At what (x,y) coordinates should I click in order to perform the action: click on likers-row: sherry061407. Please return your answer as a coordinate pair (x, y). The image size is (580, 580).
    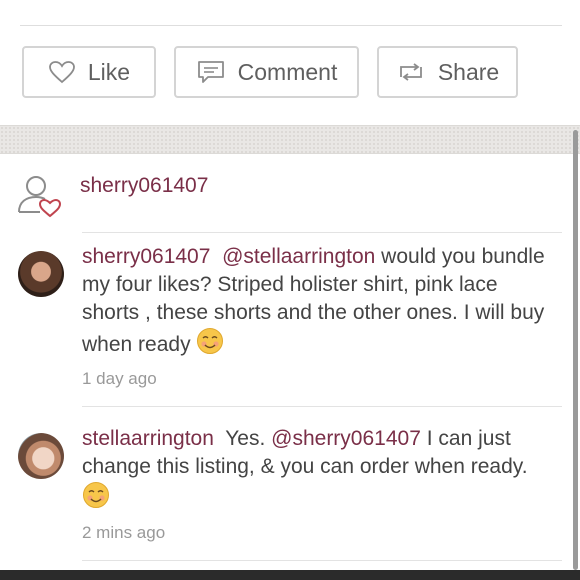
    Looking at the image, I should click on (290, 195).